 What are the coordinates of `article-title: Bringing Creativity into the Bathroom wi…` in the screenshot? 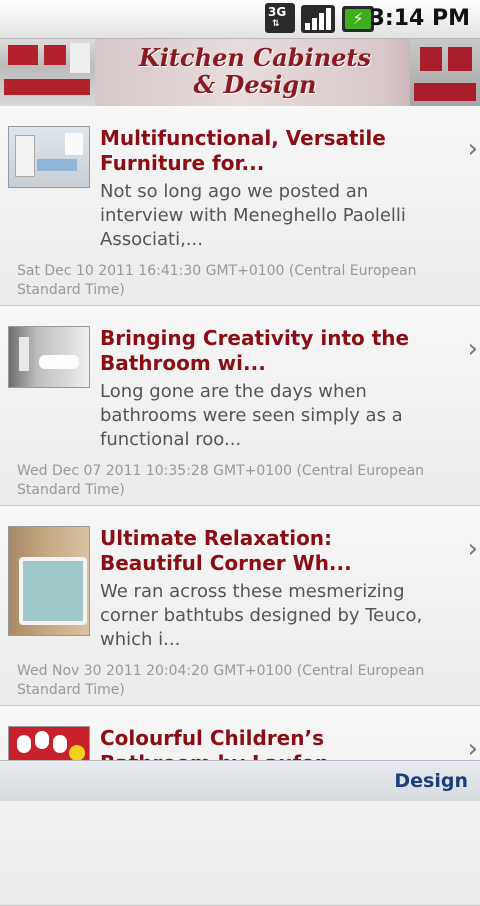 It's located at (255, 350).